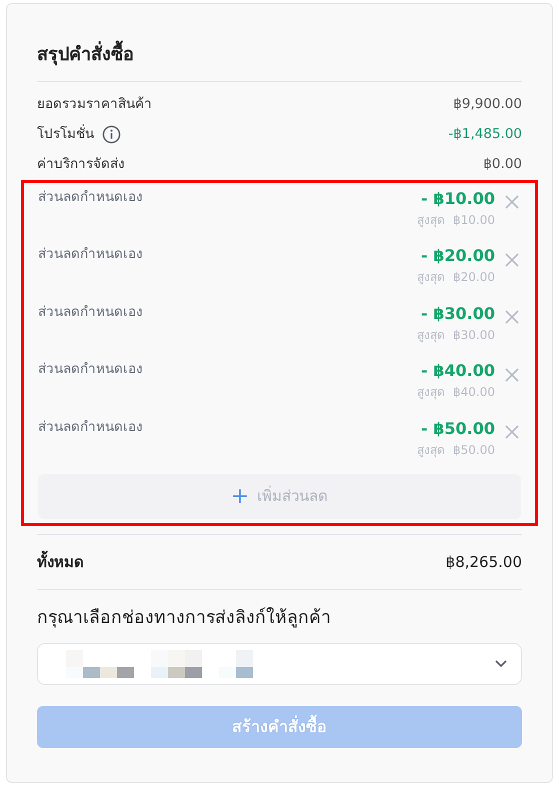 The image size is (559, 790). What do you see at coordinates (81, 164) in the screenshot?
I see `row-label: ค่าบริการจัดส่ง` at bounding box center [81, 164].